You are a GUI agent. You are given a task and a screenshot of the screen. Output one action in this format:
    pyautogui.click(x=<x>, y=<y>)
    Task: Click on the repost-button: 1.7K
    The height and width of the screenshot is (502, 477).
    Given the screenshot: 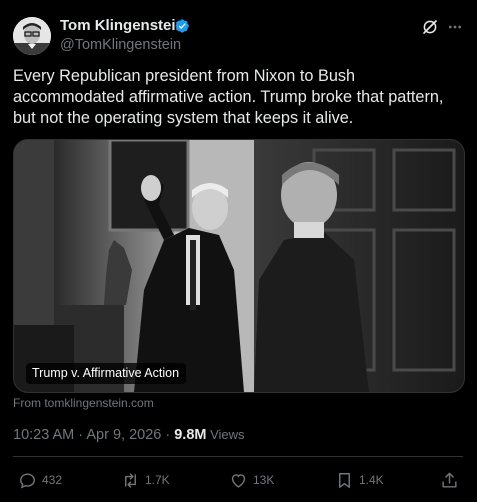 What is the action you would take?
    pyautogui.click(x=145, y=480)
    